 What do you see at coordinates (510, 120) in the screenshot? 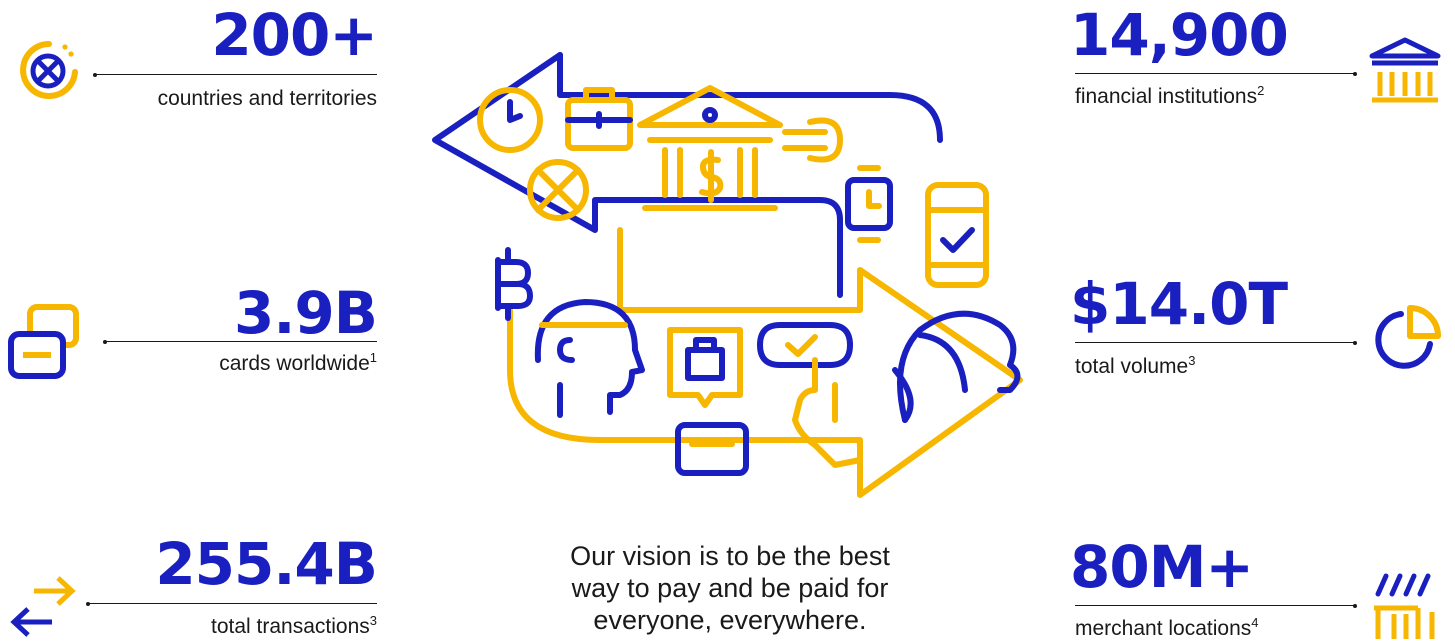
I see `clock-icon` at bounding box center [510, 120].